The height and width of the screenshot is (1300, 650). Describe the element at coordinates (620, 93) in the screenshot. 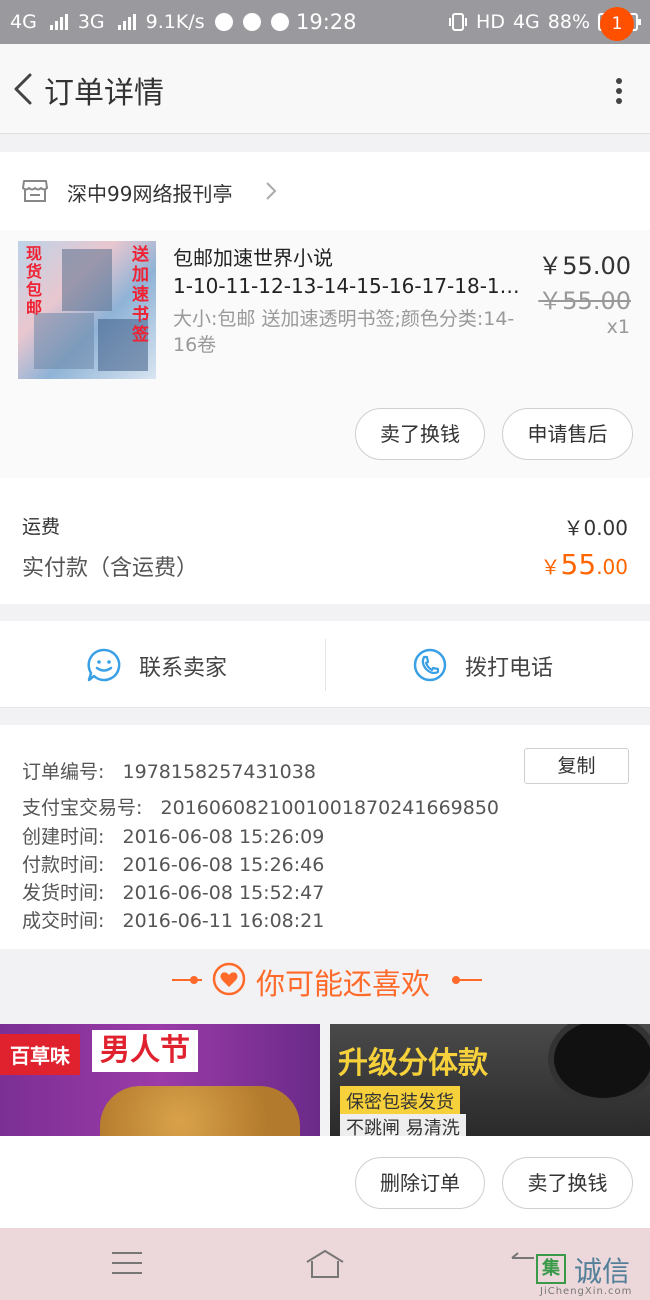

I see `more-icon` at that location.